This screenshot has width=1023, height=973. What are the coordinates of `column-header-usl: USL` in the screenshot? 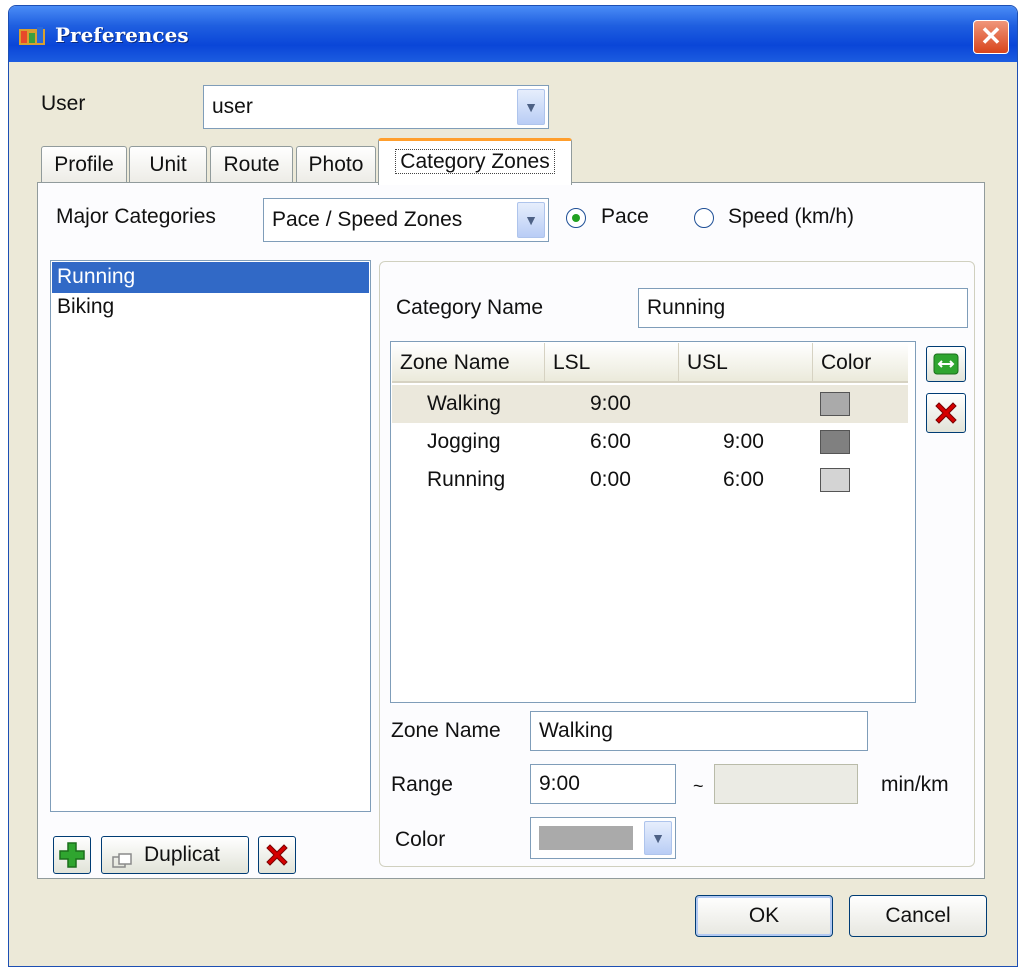 It's located at (746, 363).